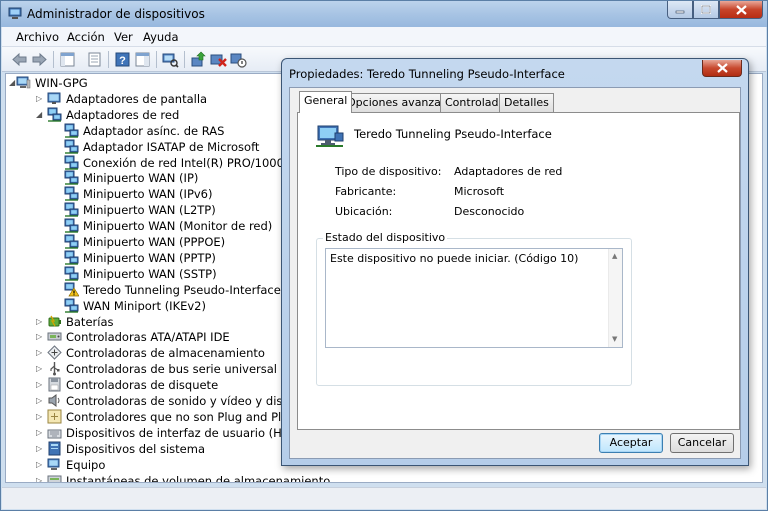 This screenshot has width=768, height=511. Describe the element at coordinates (37, 37) in the screenshot. I see `menu-archivo: Archivo` at that location.